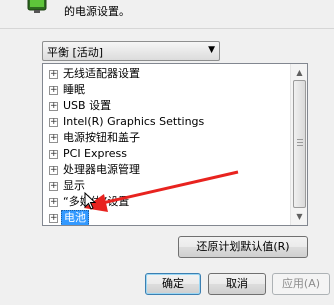 The image size is (334, 305). Describe the element at coordinates (131, 51) in the screenshot. I see `power-plan-dropdown: 平衡 [活动] ▼` at that location.